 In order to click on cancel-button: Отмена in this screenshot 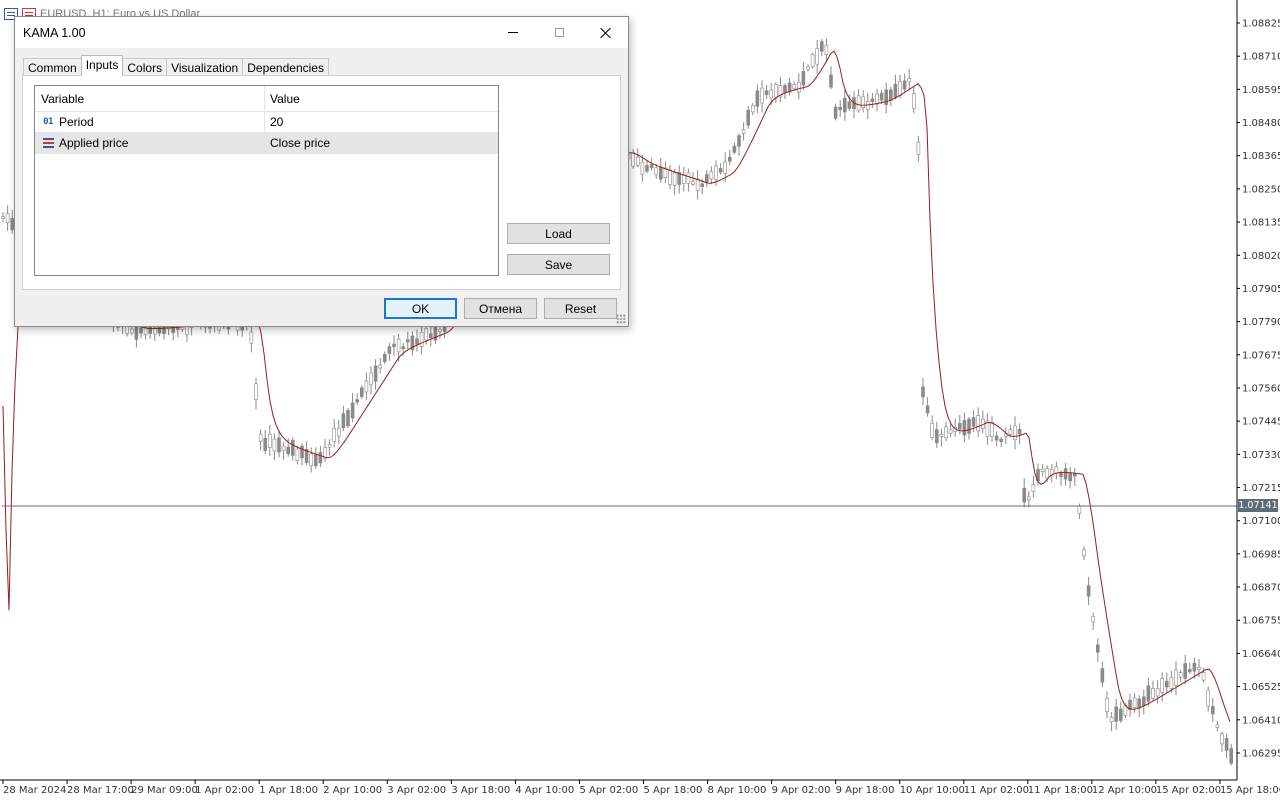, I will do `click(500, 308)`.